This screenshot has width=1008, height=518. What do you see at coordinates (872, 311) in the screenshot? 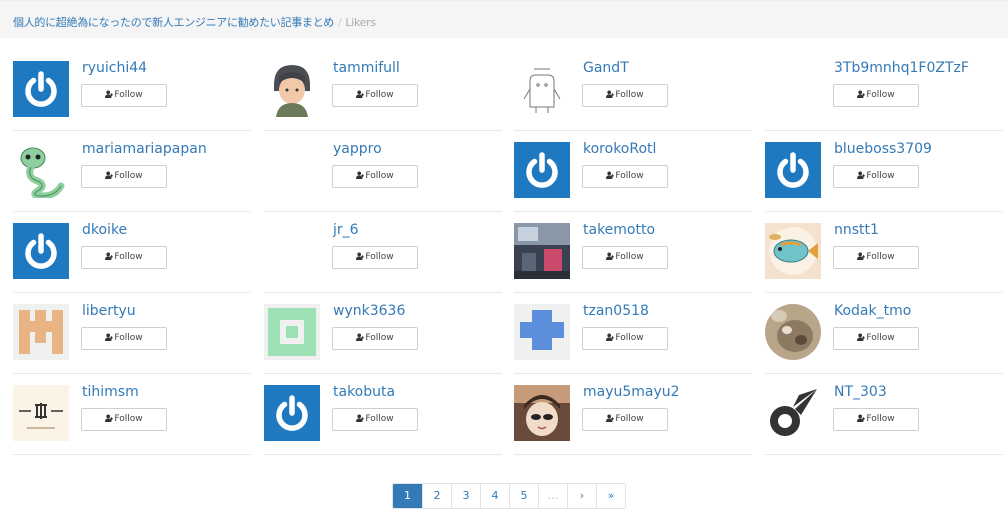
I see `username-link: Kodak_tmo` at bounding box center [872, 311].